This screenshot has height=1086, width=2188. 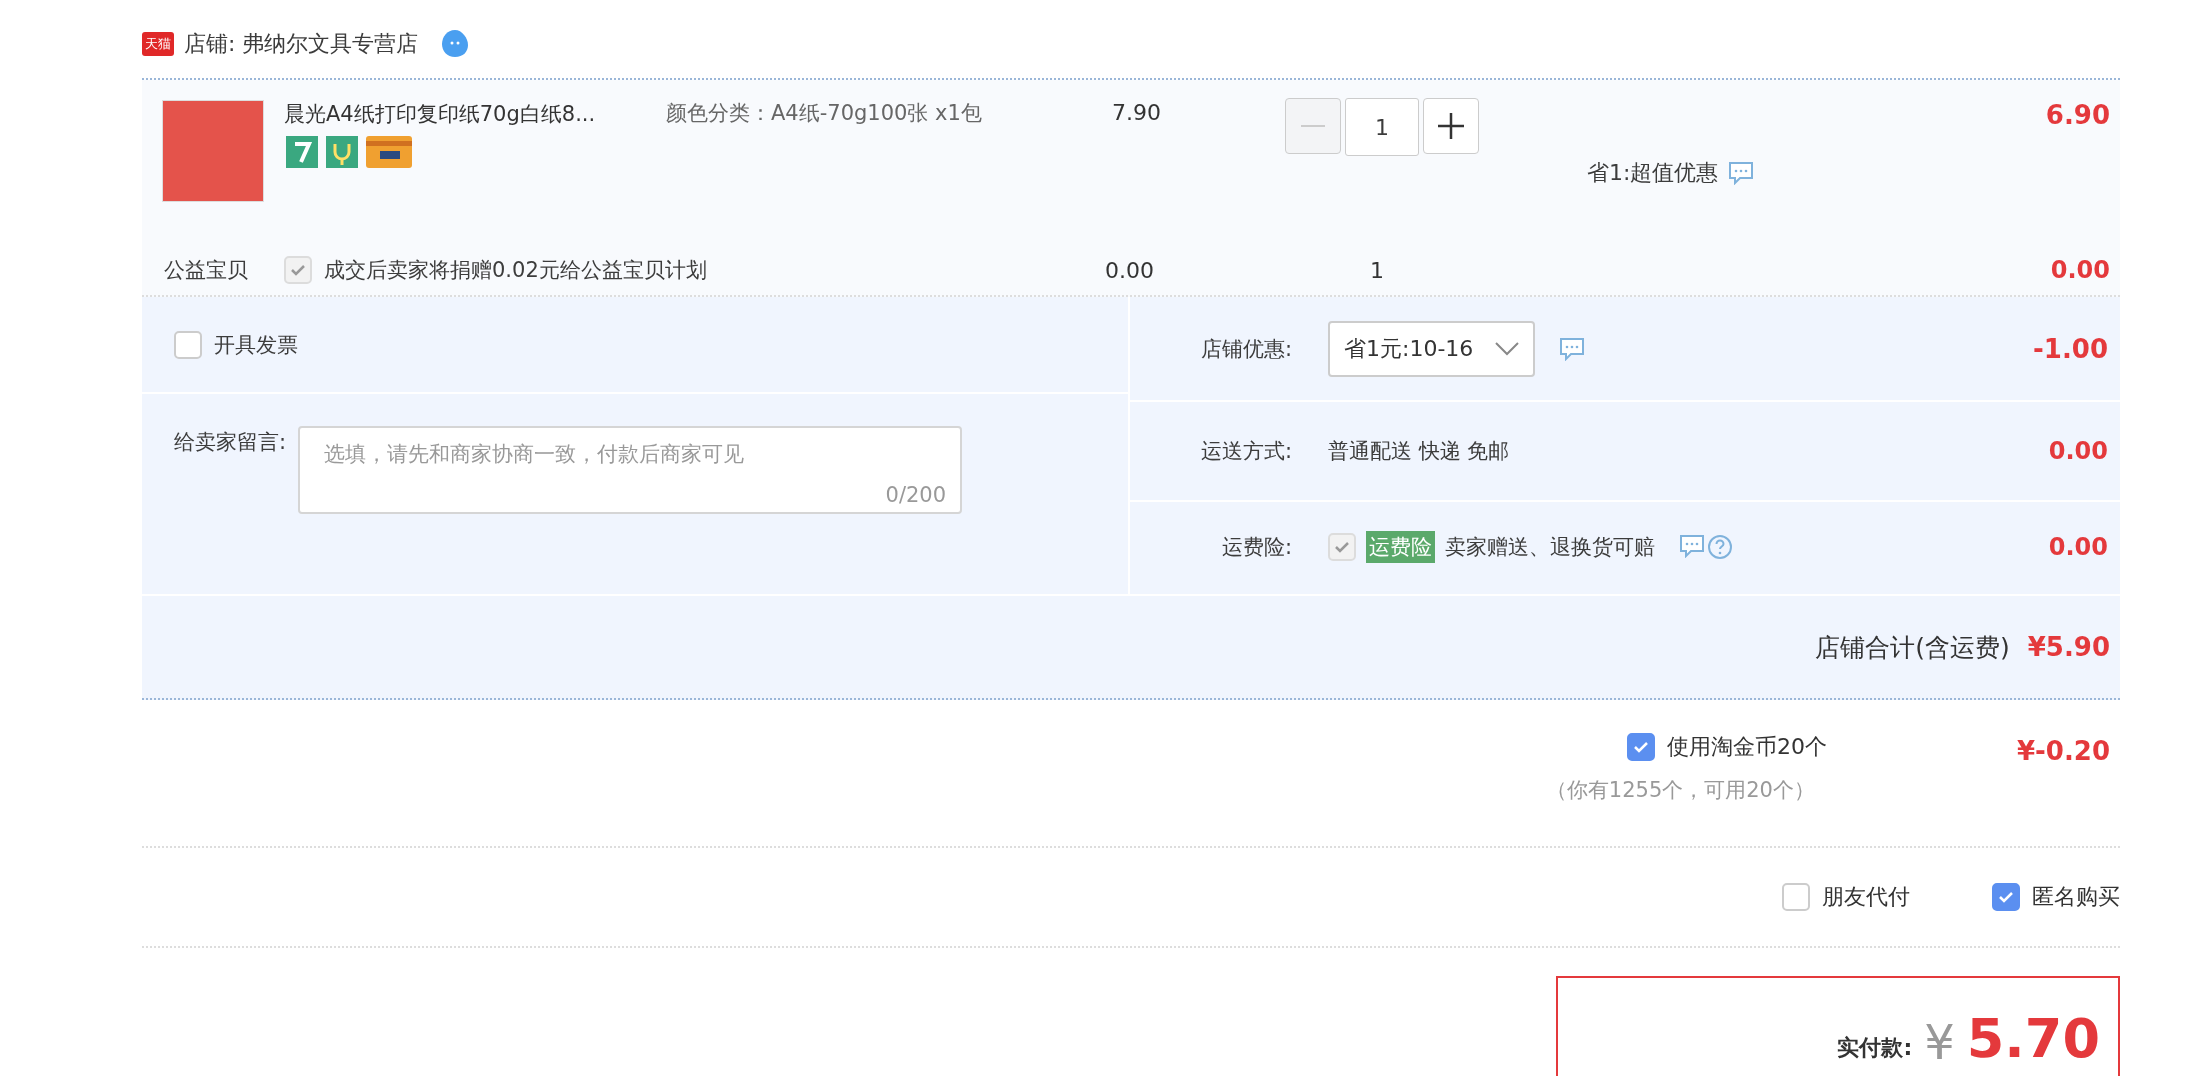 What do you see at coordinates (1130, 270) in the screenshot?
I see `charity-price: 0.00` at bounding box center [1130, 270].